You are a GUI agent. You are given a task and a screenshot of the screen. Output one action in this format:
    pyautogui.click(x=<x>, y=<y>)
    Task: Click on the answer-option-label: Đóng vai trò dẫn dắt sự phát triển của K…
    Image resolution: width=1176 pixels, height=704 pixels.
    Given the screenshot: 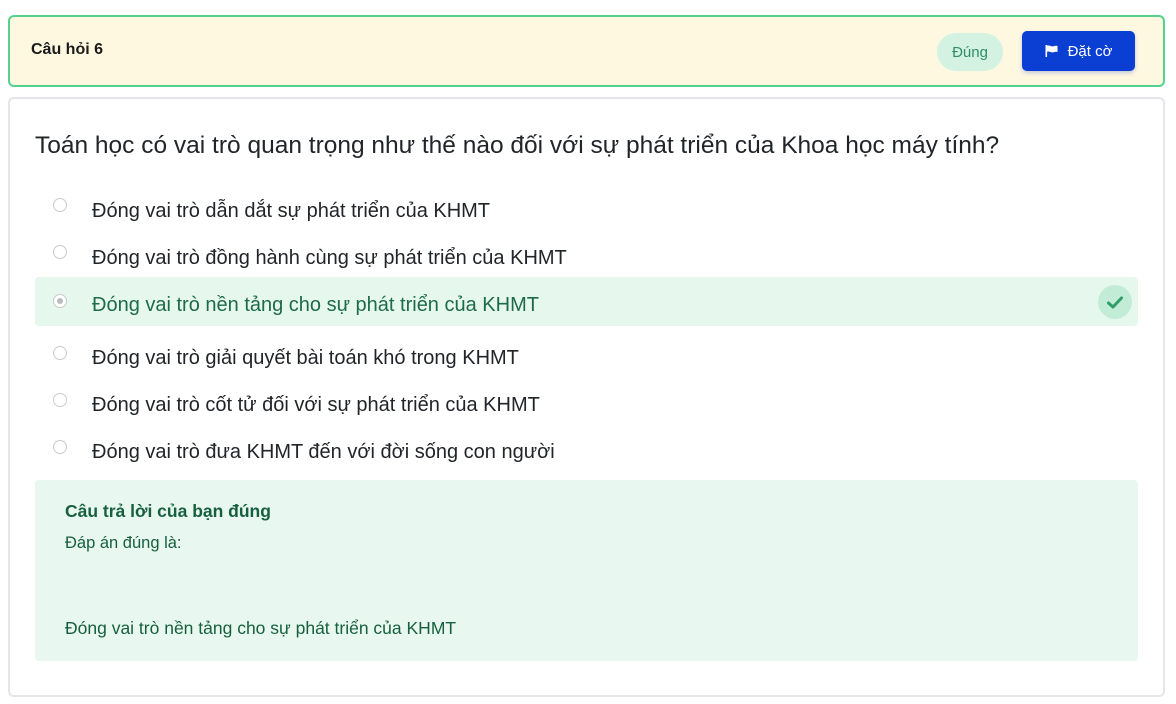 What is the action you would take?
    pyautogui.click(x=291, y=211)
    